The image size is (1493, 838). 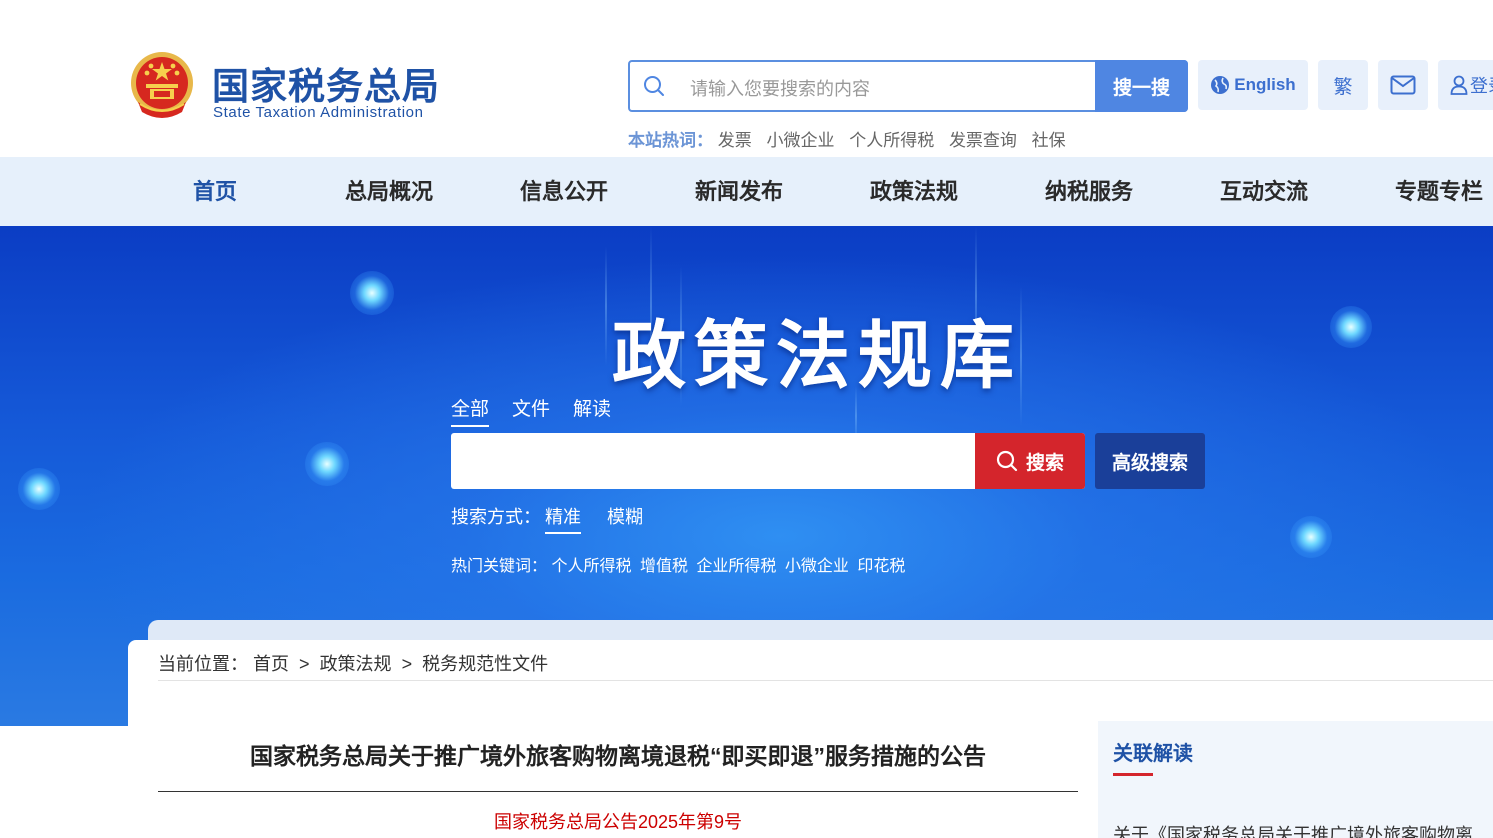 I want to click on nav-item-overview: 总局概况, so click(x=389, y=191).